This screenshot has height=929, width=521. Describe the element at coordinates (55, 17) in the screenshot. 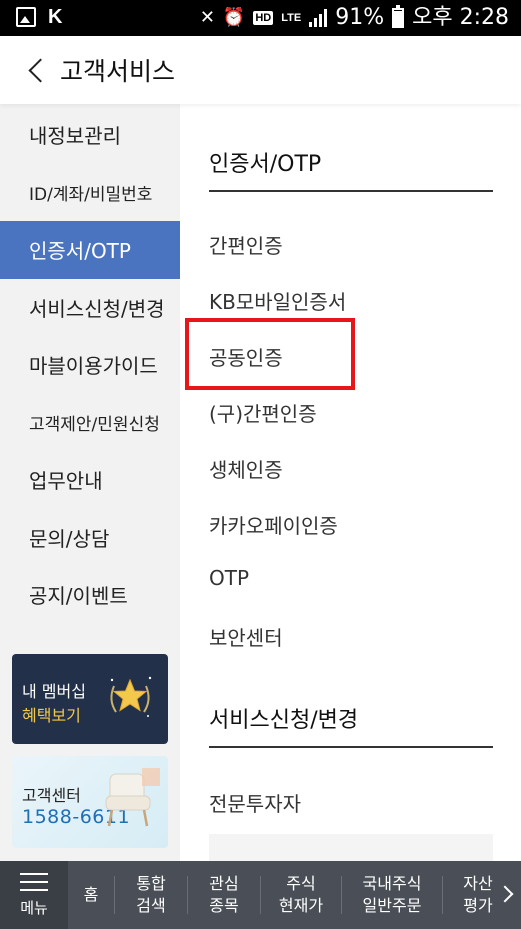

I see `app-notification-icon: K` at that location.